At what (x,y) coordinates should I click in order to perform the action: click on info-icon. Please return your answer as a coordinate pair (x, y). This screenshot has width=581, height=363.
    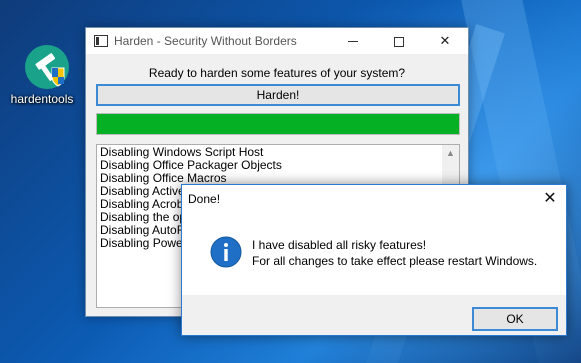
    Looking at the image, I should click on (226, 252).